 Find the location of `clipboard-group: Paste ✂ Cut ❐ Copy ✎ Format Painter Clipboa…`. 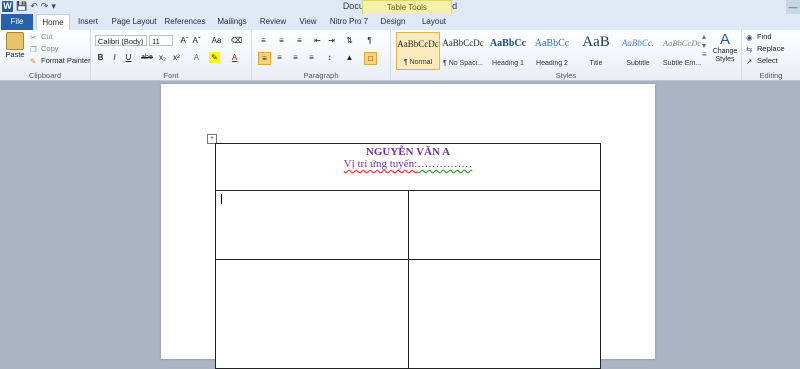

clipboard-group: Paste ✂ Cut ❐ Copy ✎ Format Painter Clipboa… is located at coordinates (45, 55).